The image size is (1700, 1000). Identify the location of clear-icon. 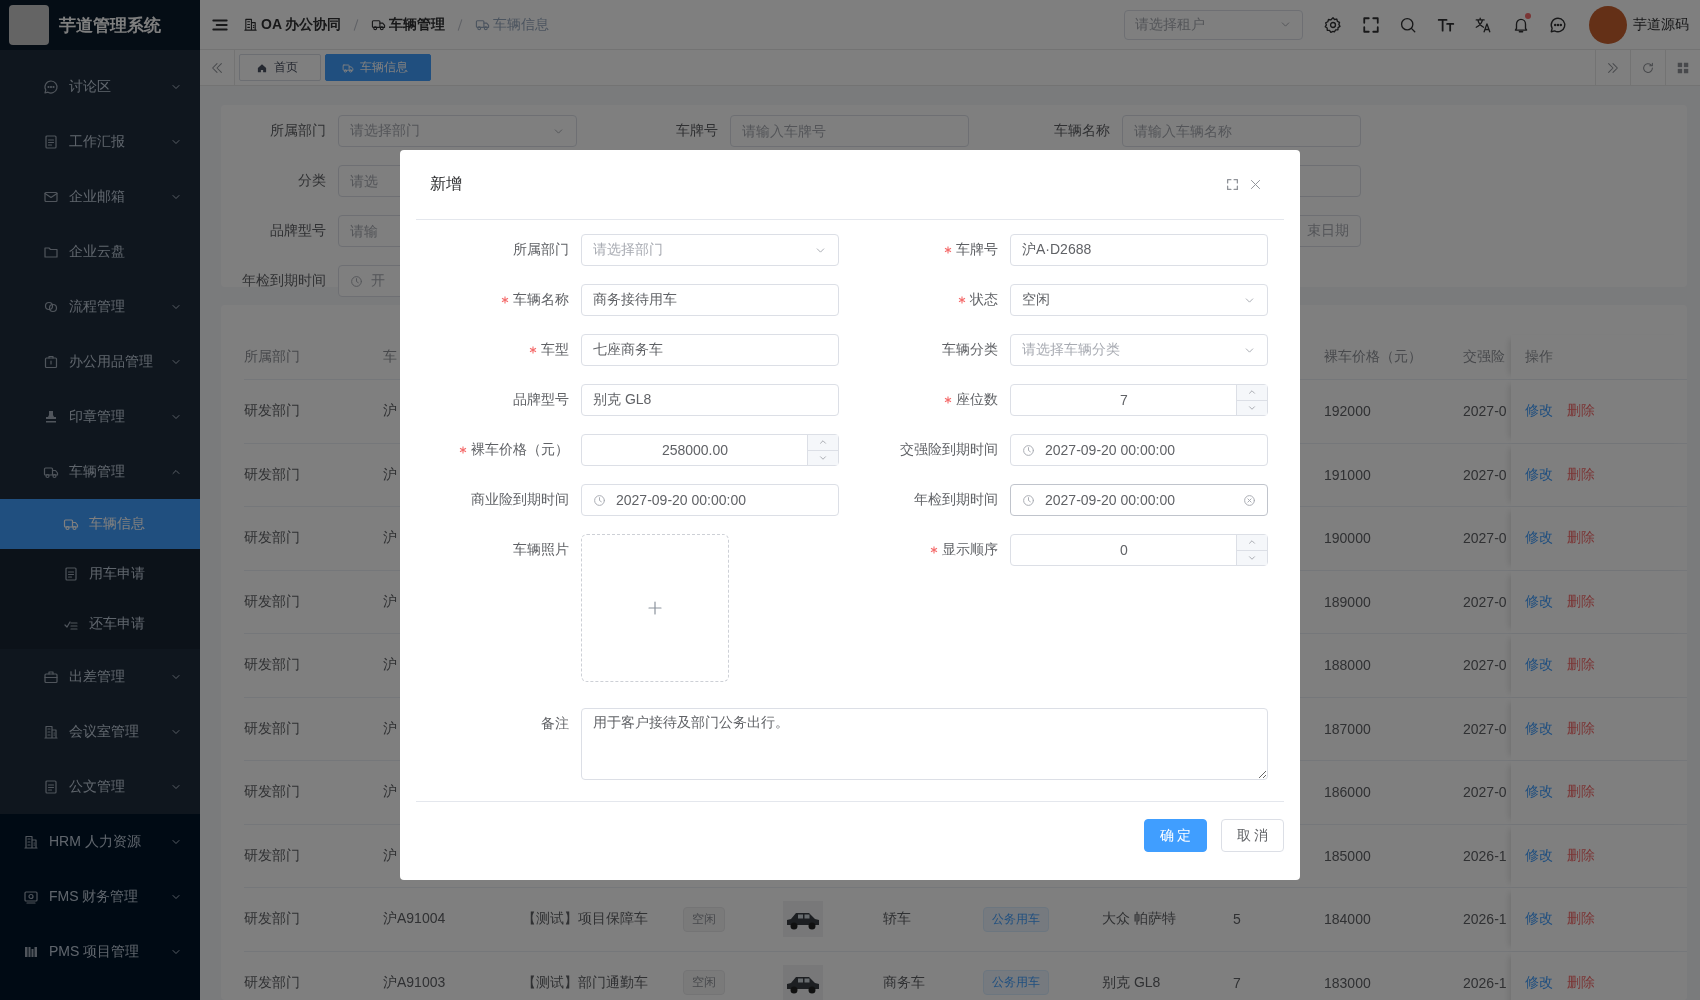
(1249, 500).